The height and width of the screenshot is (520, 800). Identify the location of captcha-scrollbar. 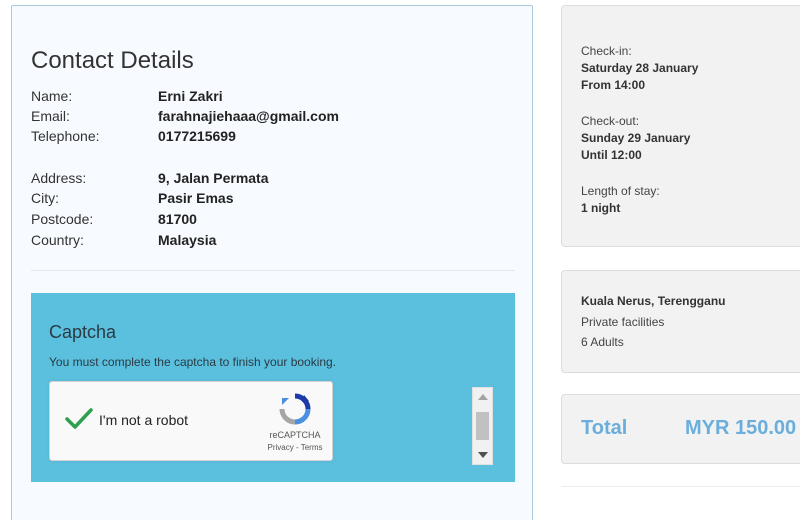
(482, 426).